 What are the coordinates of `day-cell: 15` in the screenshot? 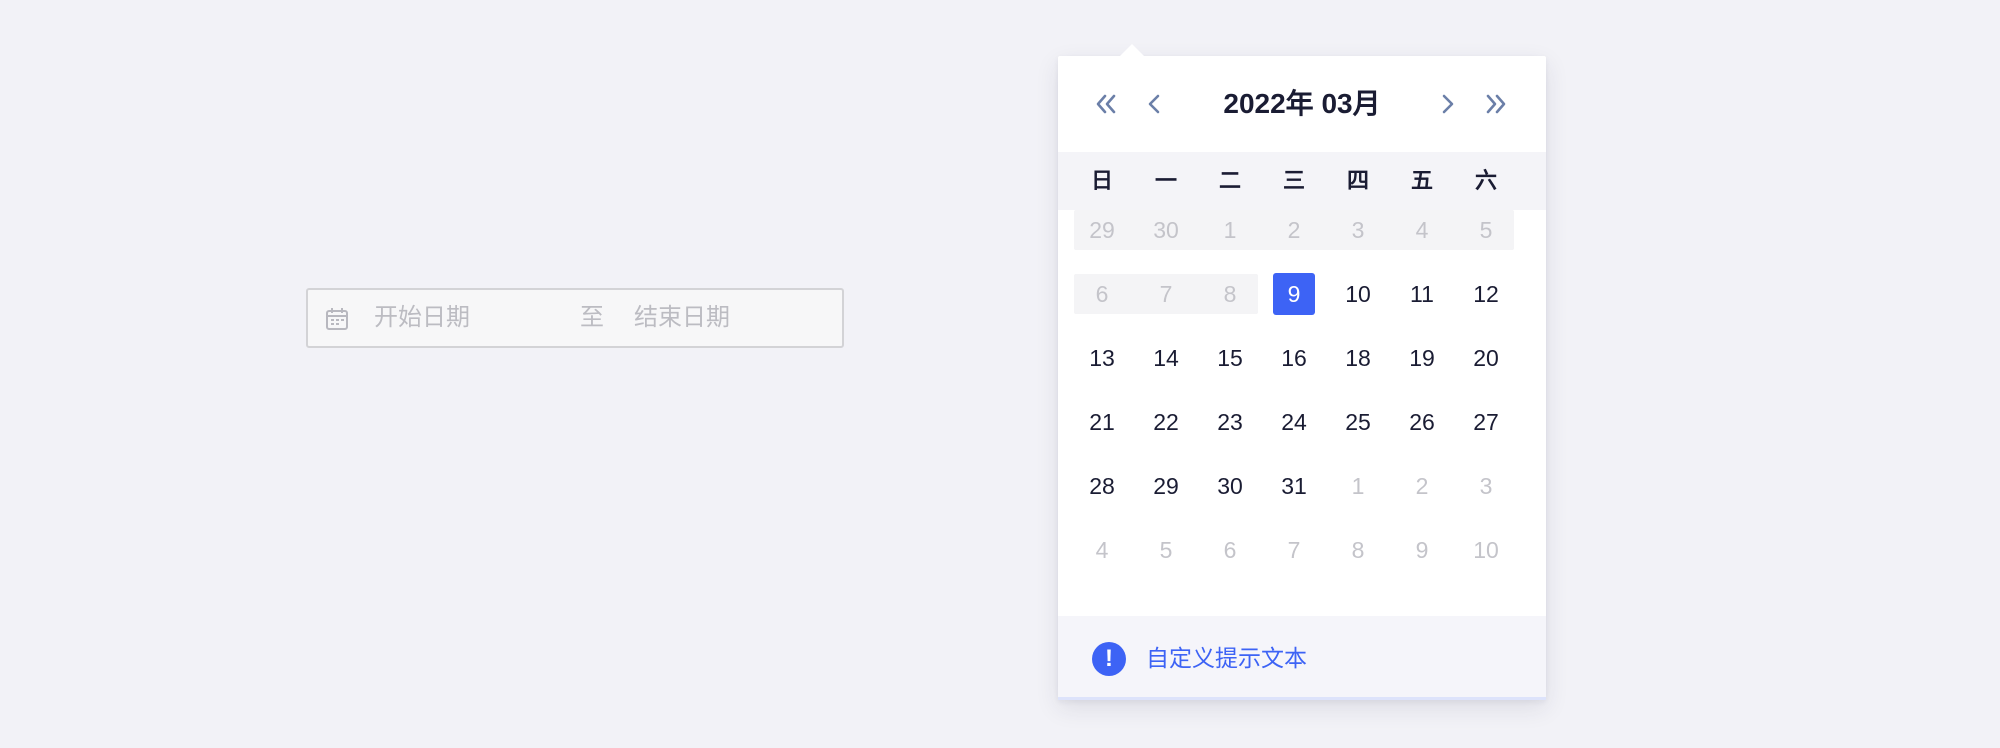 It's located at (1230, 358).